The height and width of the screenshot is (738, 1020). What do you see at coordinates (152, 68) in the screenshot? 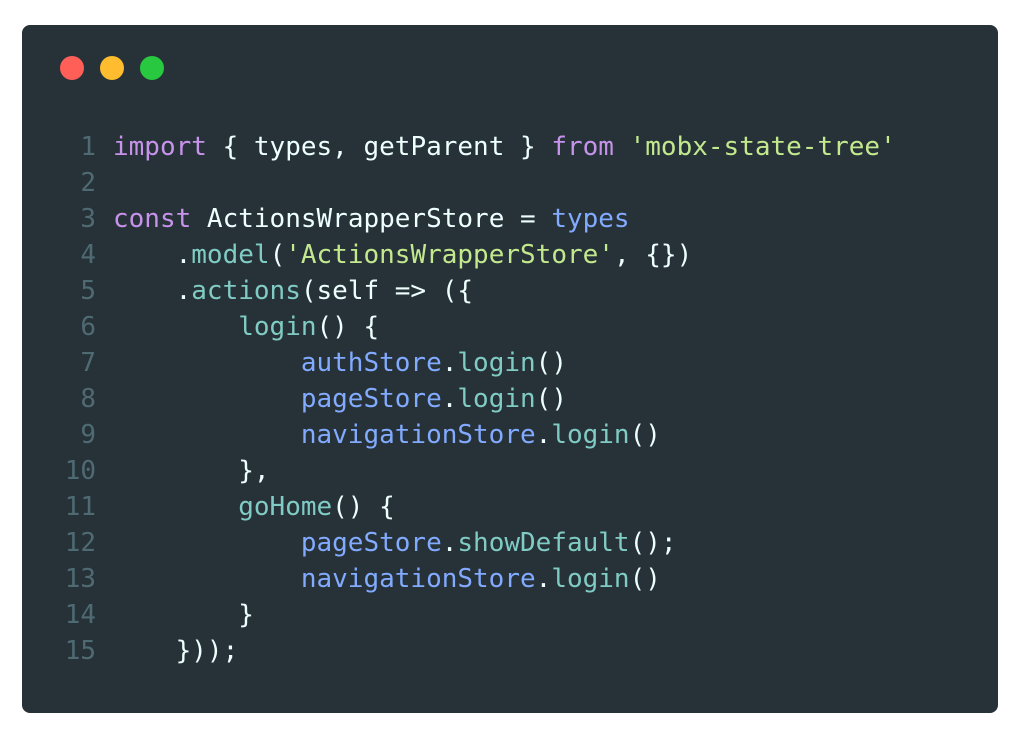
I see `maximize-dot-icon` at bounding box center [152, 68].